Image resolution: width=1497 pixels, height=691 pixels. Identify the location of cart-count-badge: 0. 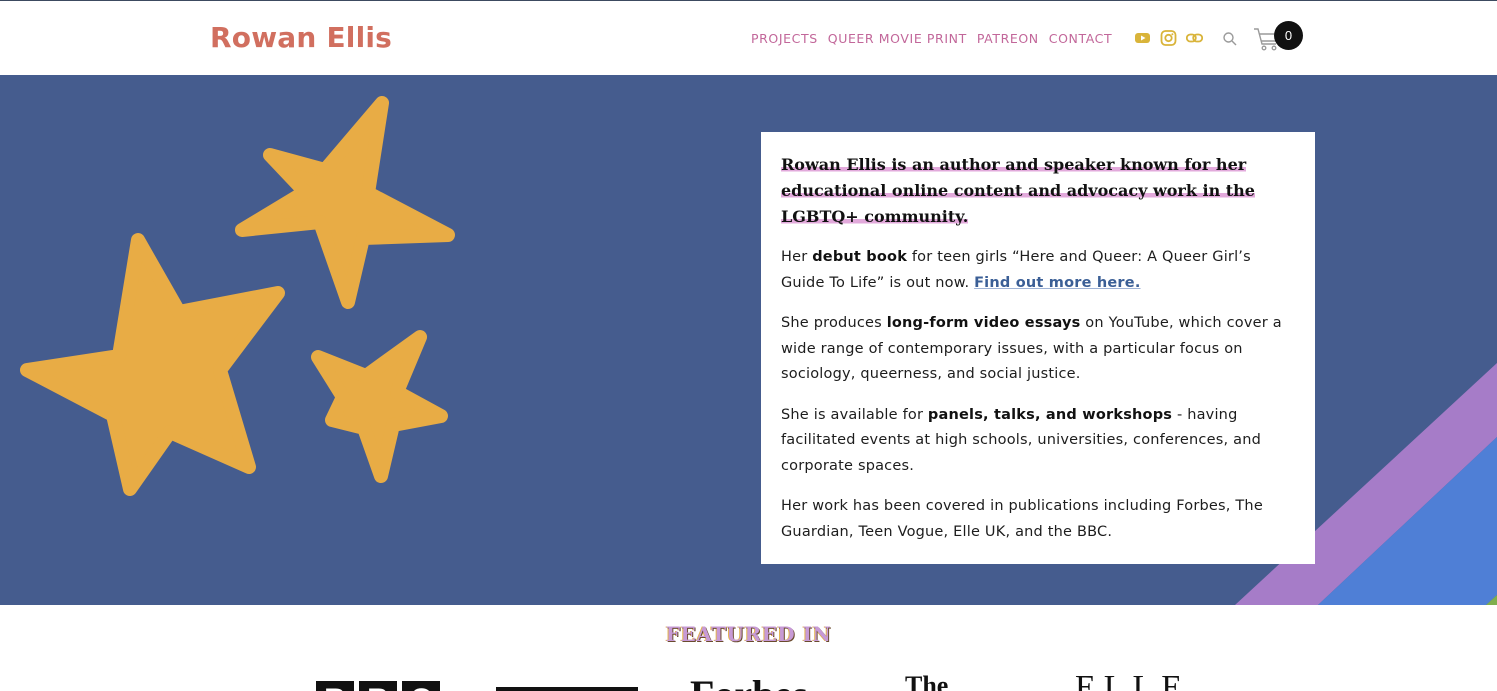
(1288, 35).